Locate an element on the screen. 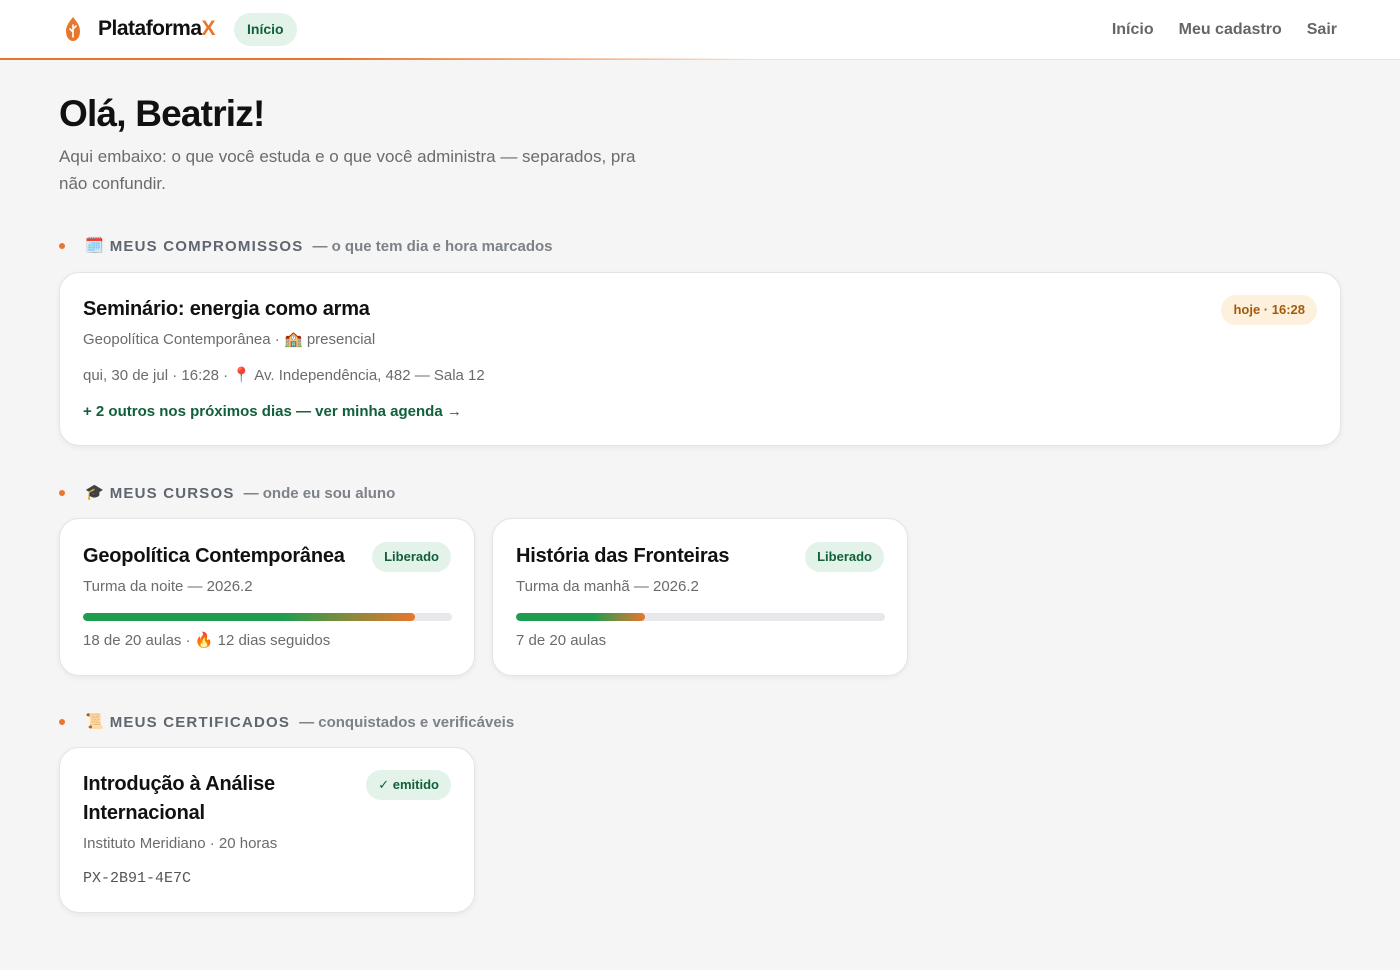 The width and height of the screenshot is (1400, 970). page-title: Olá, Beatriz! is located at coordinates (162, 113).